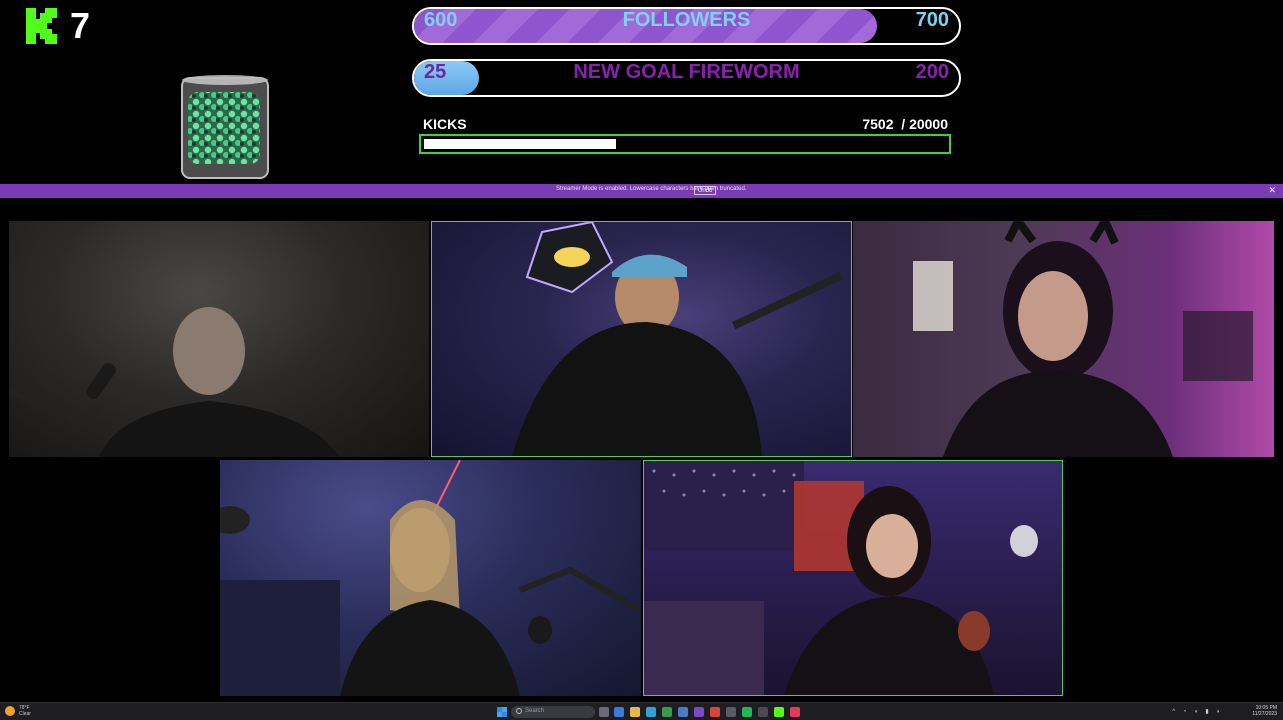 The image size is (1283, 720). I want to click on kick-app-icon, so click(779, 712).